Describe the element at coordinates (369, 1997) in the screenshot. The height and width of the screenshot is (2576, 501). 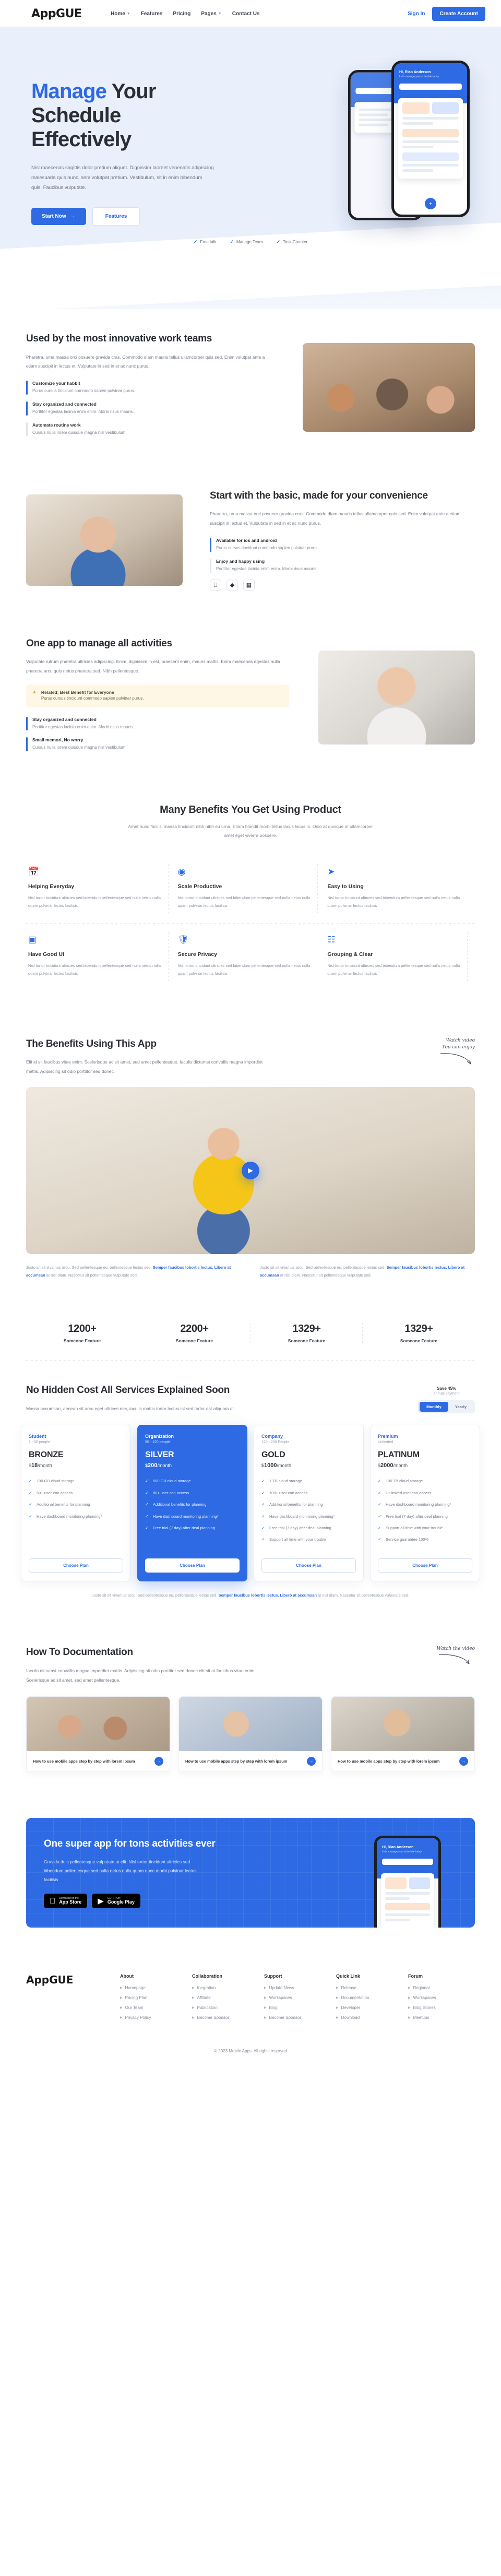
I see `footer-link: ▶ Documentation` at that location.